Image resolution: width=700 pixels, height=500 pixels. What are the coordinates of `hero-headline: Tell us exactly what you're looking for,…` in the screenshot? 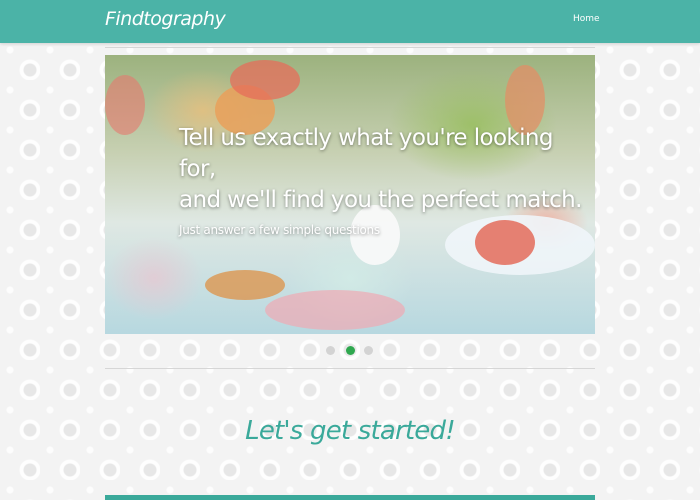 It's located at (387, 169).